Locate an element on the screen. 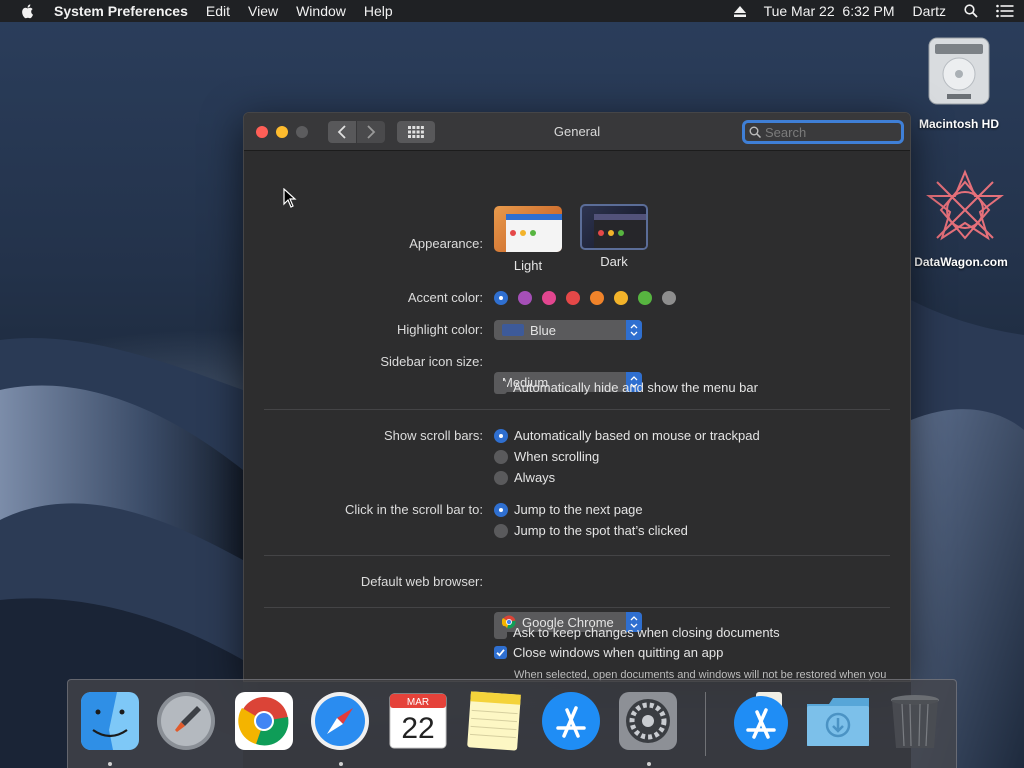 The height and width of the screenshot is (768, 1024). desktop-icon-label: DataWagon.com is located at coordinates (961, 262).